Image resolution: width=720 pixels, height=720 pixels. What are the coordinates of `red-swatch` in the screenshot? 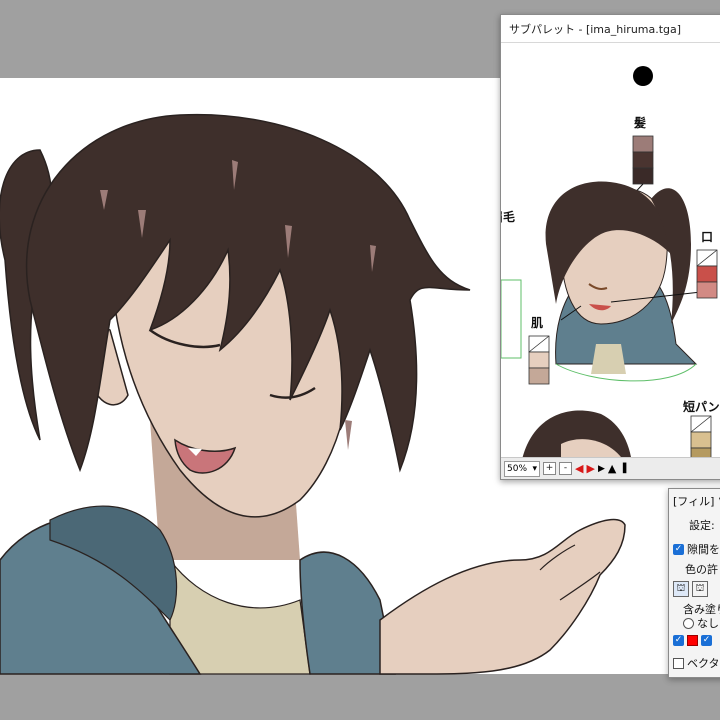 It's located at (692, 640).